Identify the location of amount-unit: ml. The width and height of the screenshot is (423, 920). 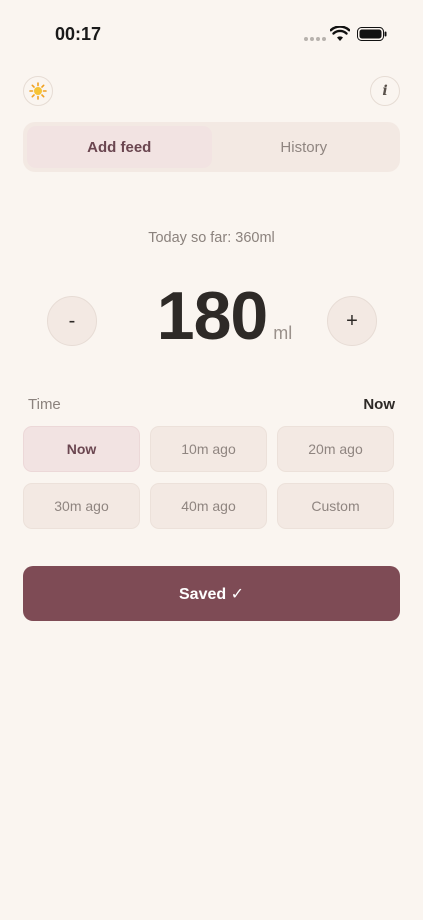
(283, 333).